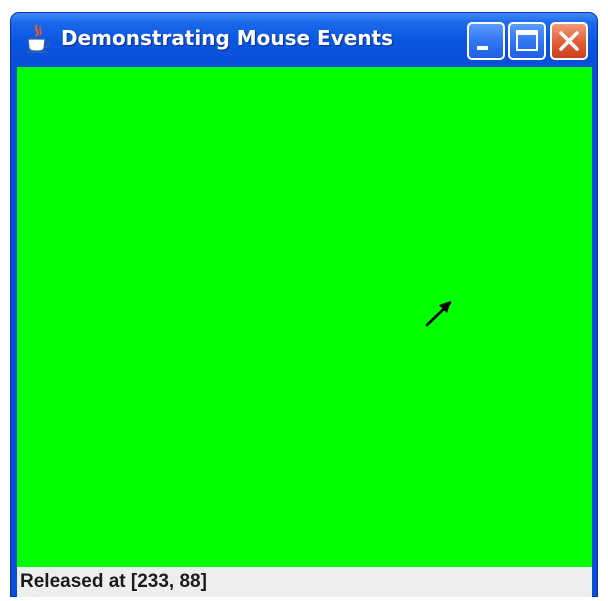  I want to click on maximize-button, so click(527, 41).